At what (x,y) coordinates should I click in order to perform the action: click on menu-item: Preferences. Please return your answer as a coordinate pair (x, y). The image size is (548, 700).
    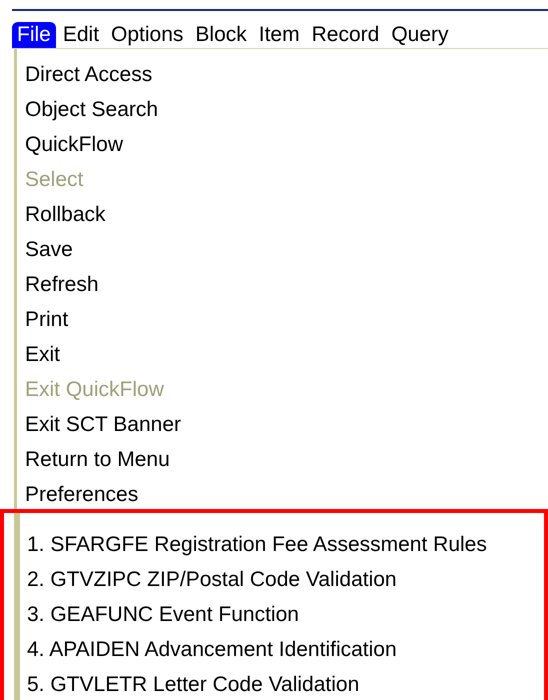
    Looking at the image, I should click on (282, 494).